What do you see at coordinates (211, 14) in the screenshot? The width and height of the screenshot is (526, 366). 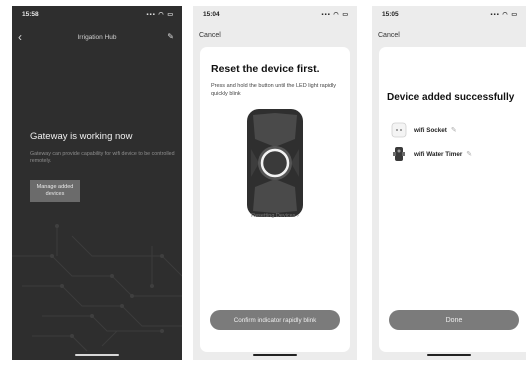 I see `status-time: 15:04` at bounding box center [211, 14].